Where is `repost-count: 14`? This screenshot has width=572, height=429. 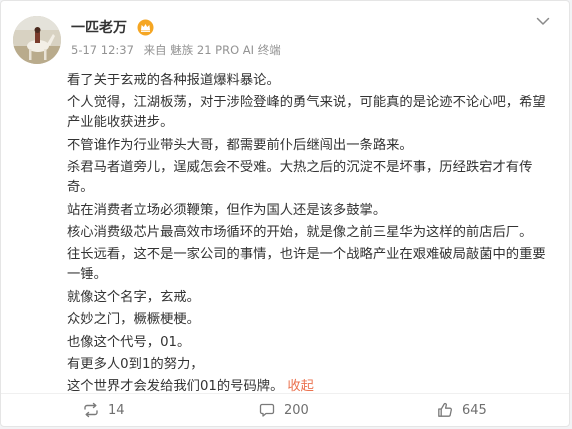
repost-count: 14 is located at coordinates (116, 410).